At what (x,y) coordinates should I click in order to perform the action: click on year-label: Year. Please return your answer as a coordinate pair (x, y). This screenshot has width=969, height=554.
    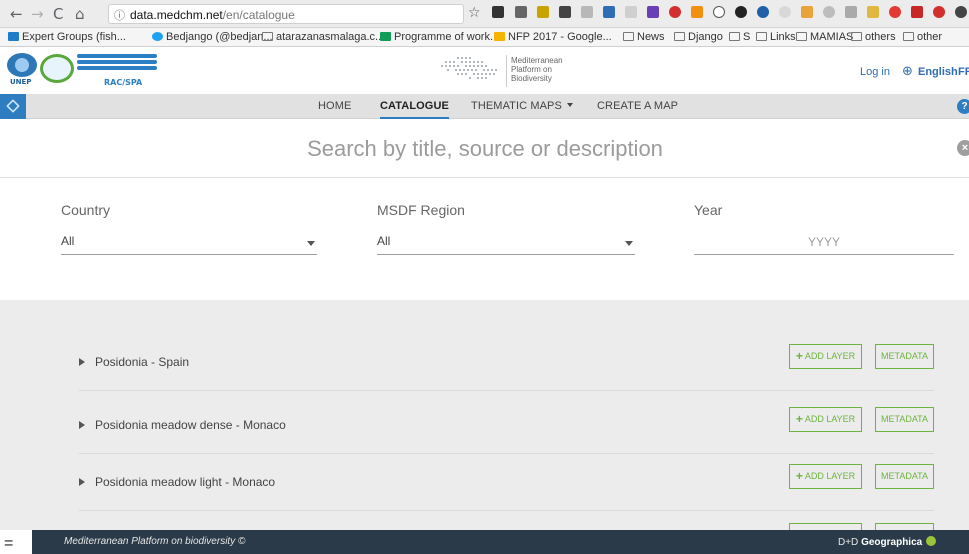
    Looking at the image, I should click on (708, 210).